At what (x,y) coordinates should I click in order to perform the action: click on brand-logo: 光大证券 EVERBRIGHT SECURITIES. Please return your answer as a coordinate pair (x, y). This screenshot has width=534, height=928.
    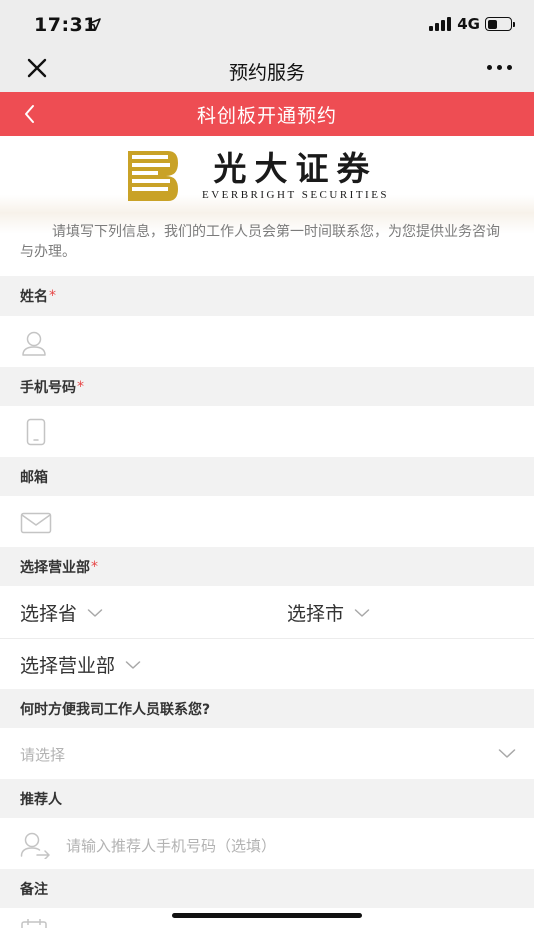
    Looking at the image, I should click on (258, 176).